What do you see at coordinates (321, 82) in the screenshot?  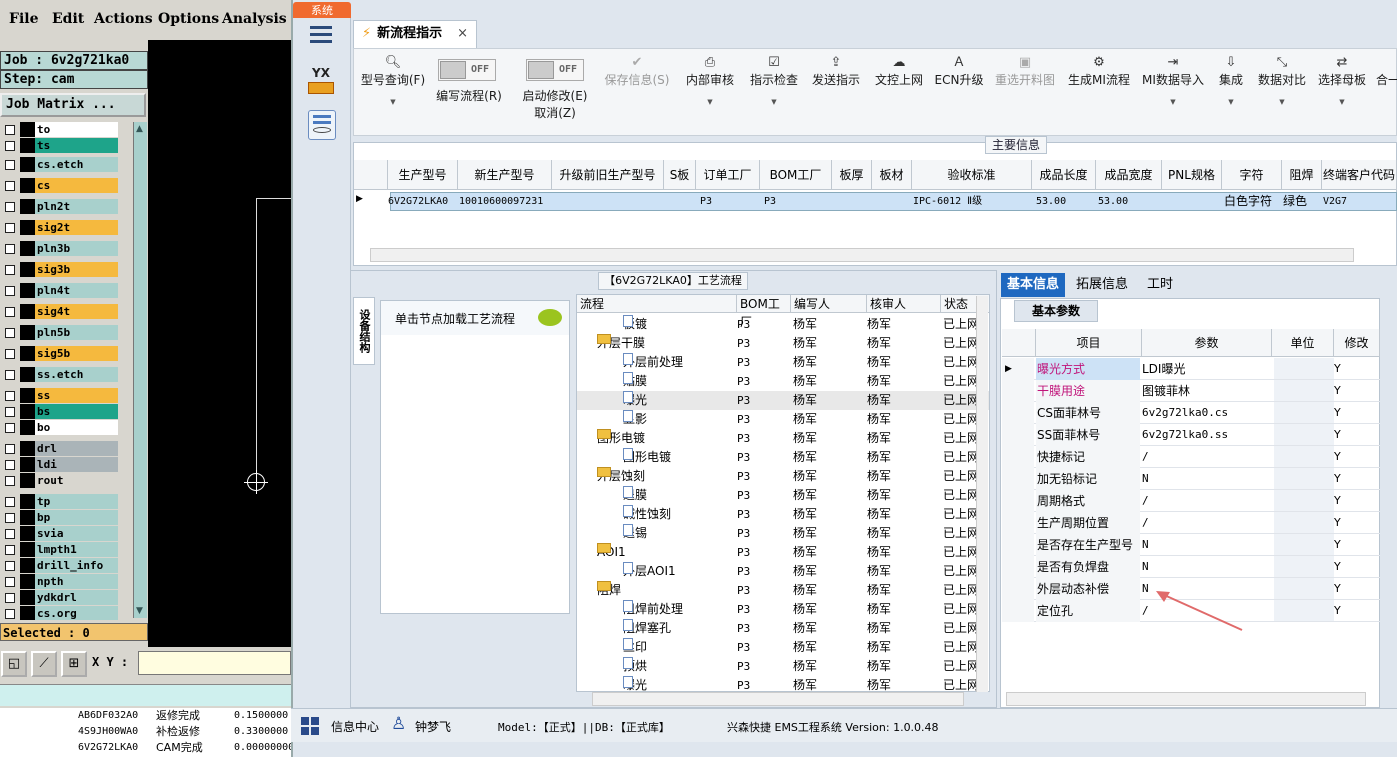 I see `yx-logo-icon: YX` at bounding box center [321, 82].